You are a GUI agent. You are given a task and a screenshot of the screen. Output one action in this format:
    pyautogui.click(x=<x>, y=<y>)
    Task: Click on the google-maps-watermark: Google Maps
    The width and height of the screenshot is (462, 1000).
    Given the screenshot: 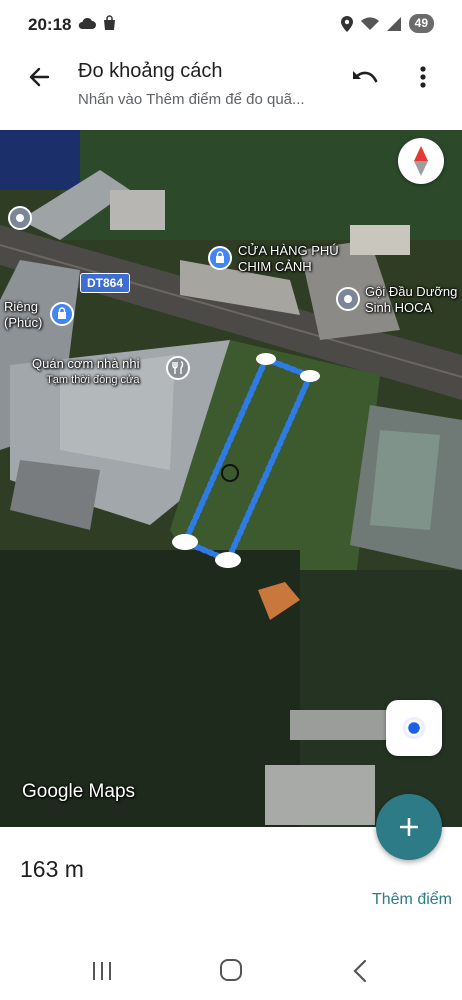 What is the action you would take?
    pyautogui.click(x=79, y=791)
    